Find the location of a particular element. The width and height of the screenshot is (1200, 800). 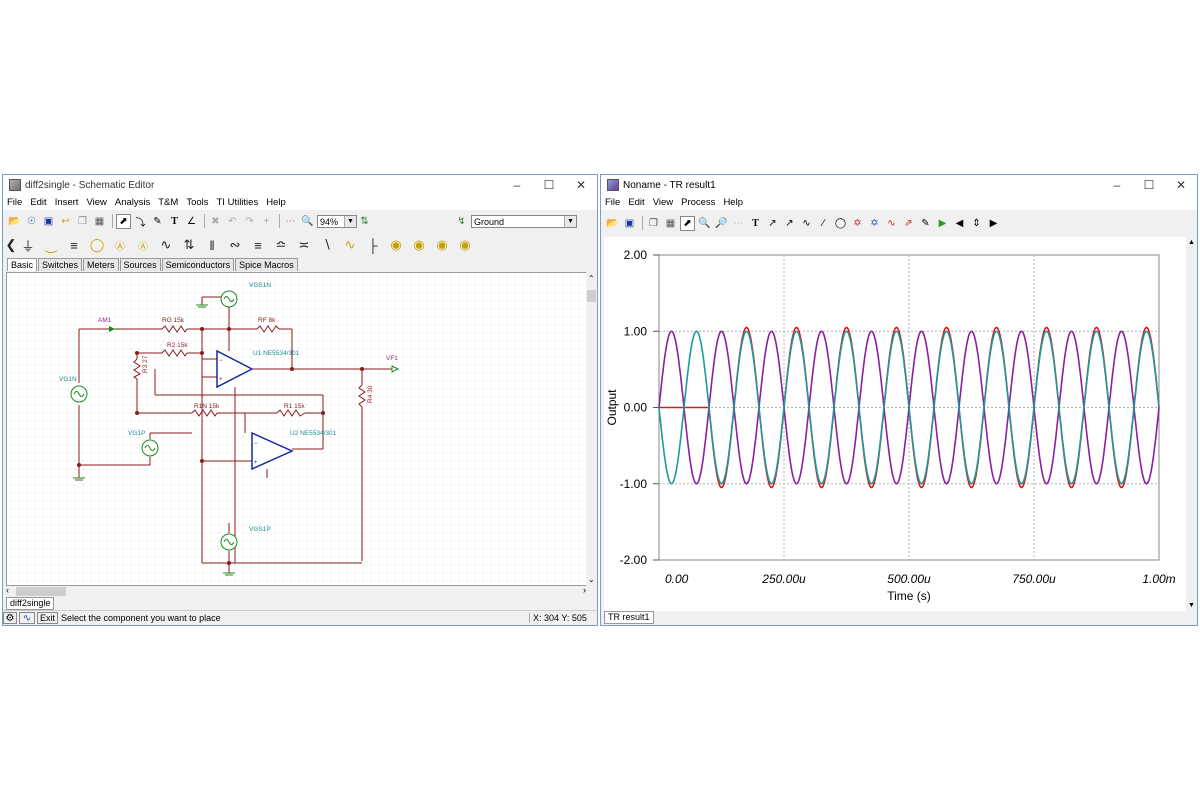

output-probe-icon: ◉ is located at coordinates (442, 245).